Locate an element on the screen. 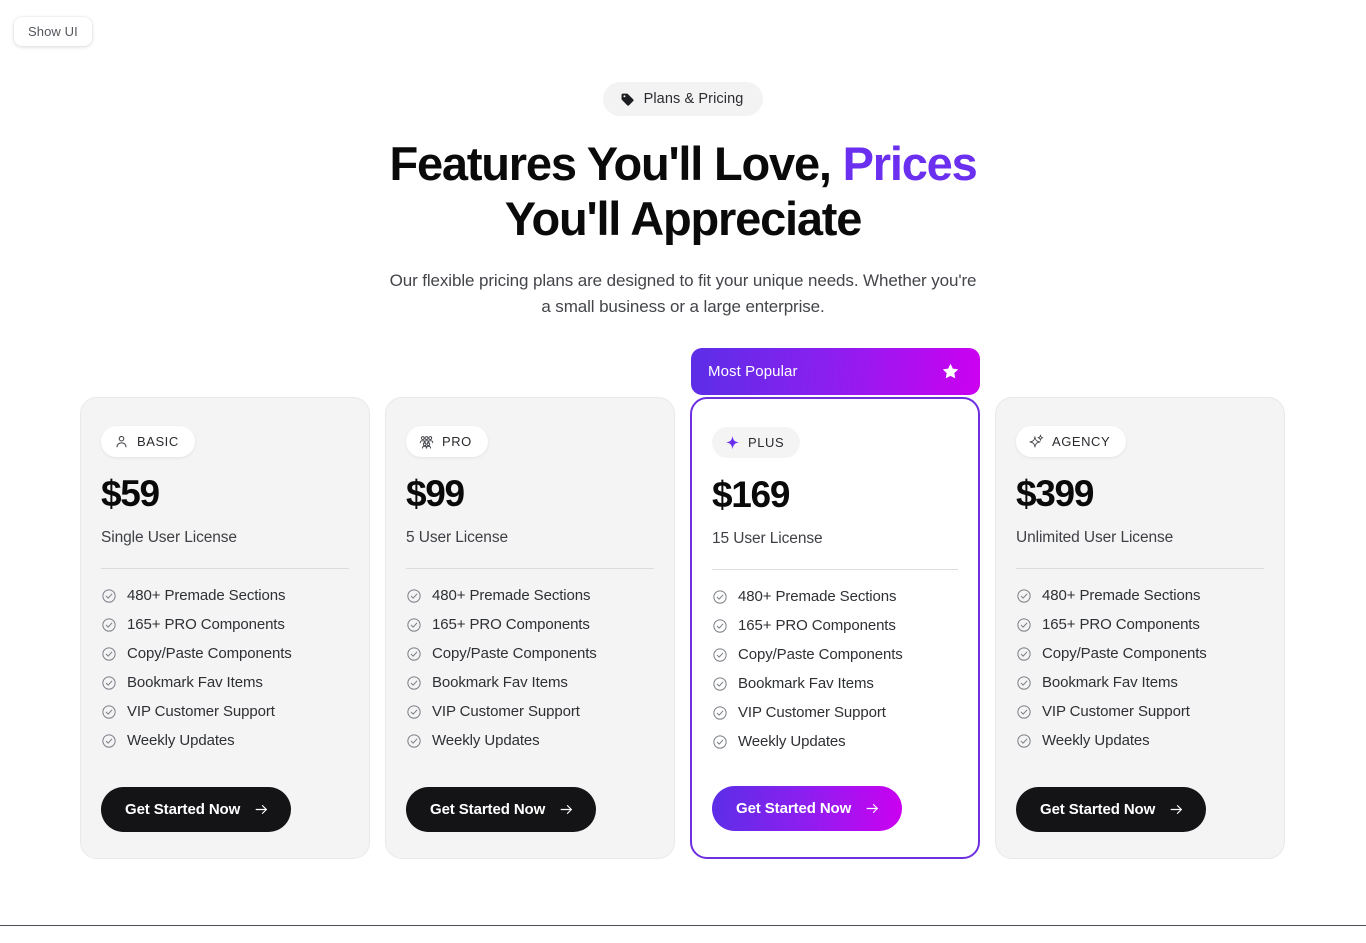 The height and width of the screenshot is (943, 1366). plan-price: $399 is located at coordinates (1055, 493).